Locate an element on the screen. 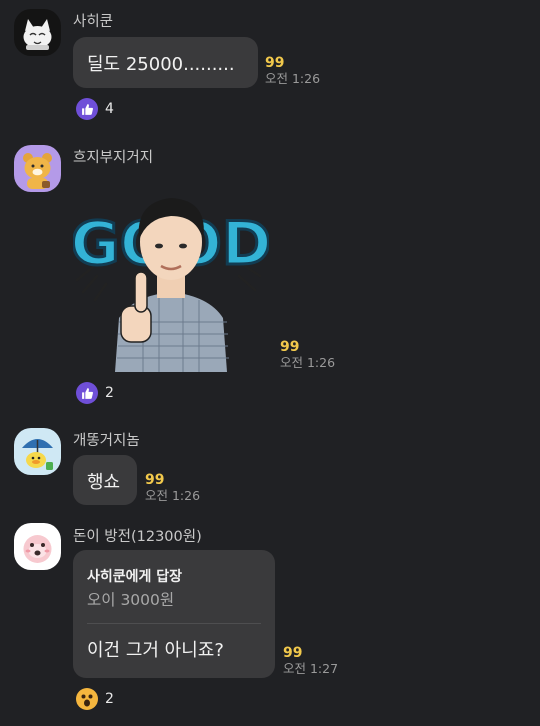 The height and width of the screenshot is (726, 540). surprised-face-icon is located at coordinates (87, 699).